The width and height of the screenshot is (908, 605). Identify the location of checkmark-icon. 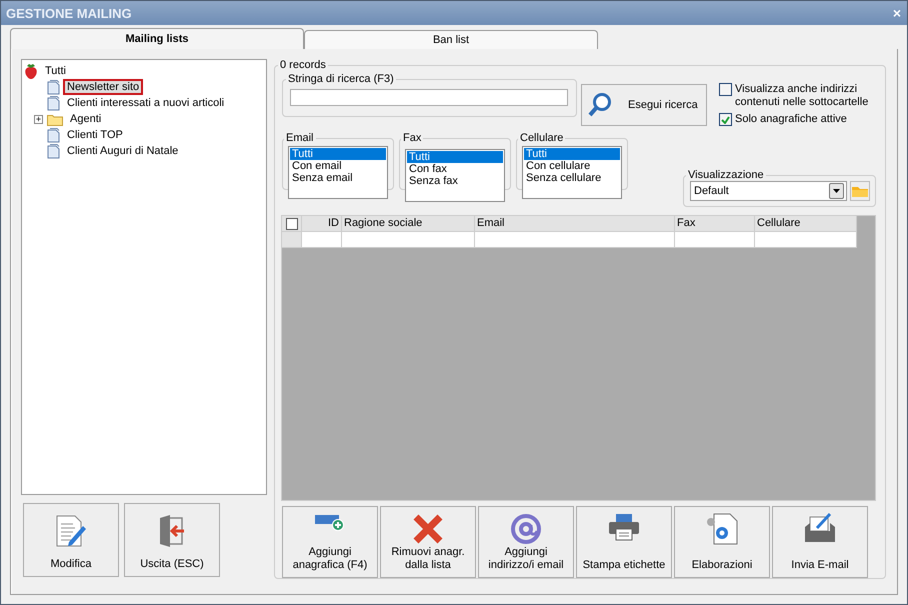
(725, 120).